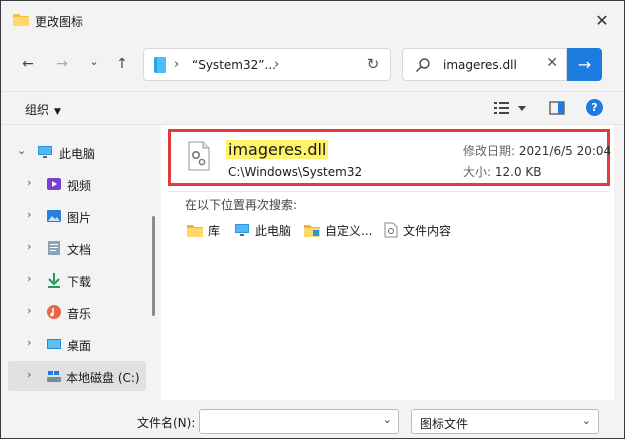 Image resolution: width=625 pixels, height=439 pixels. I want to click on file-contents-icon, so click(391, 230).